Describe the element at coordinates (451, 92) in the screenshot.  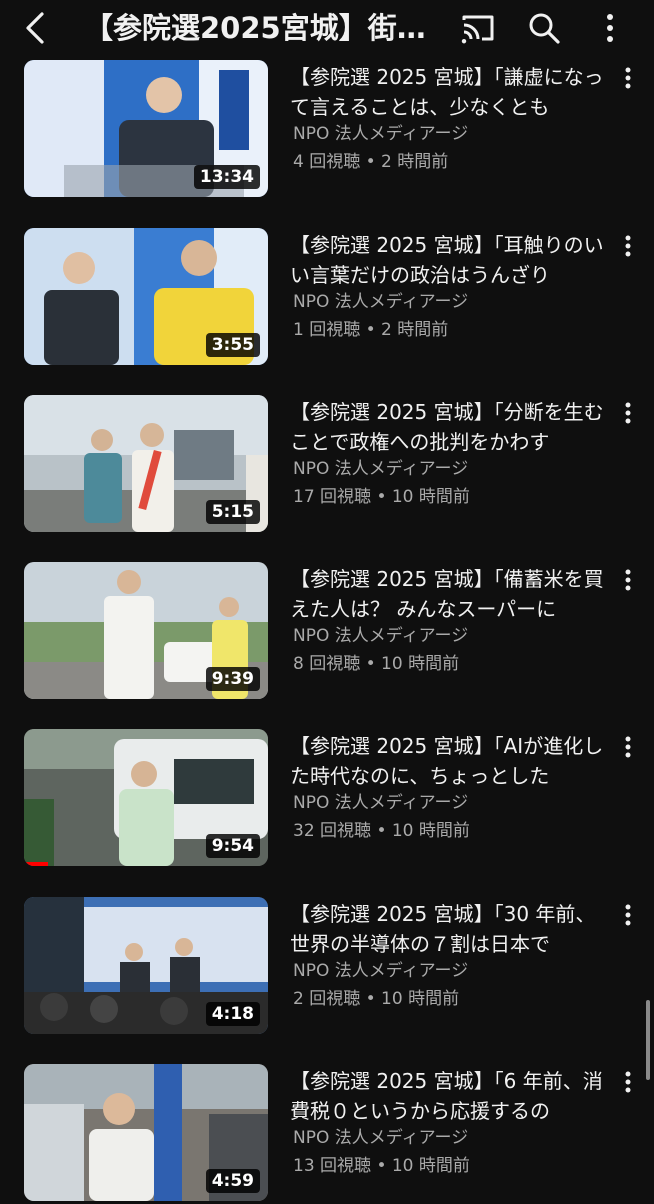
I see `video-title: 【参院選 2025 宮城】「謙虚になって言えることは、少なくとも` at that location.